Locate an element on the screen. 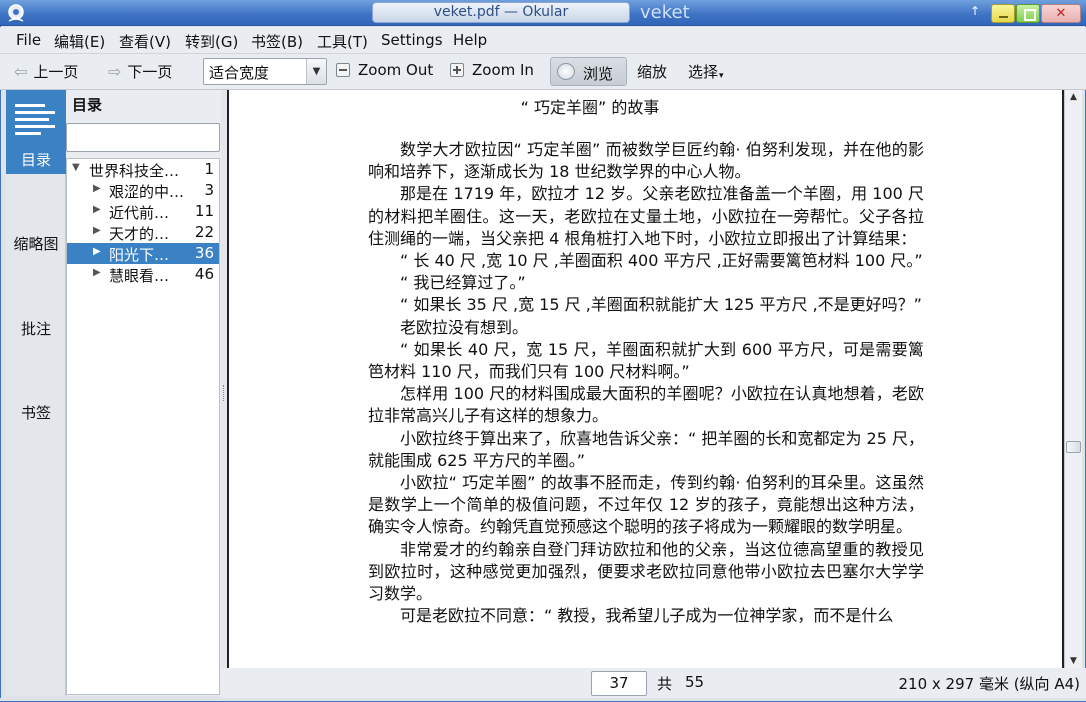 The height and width of the screenshot is (702, 1086). toc-item-page: 22 is located at coordinates (204, 232).